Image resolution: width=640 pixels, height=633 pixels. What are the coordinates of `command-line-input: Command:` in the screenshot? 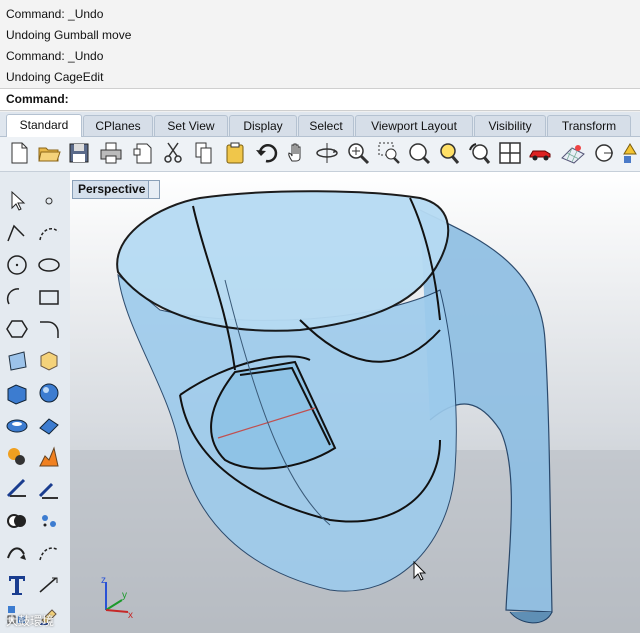 It's located at (320, 99).